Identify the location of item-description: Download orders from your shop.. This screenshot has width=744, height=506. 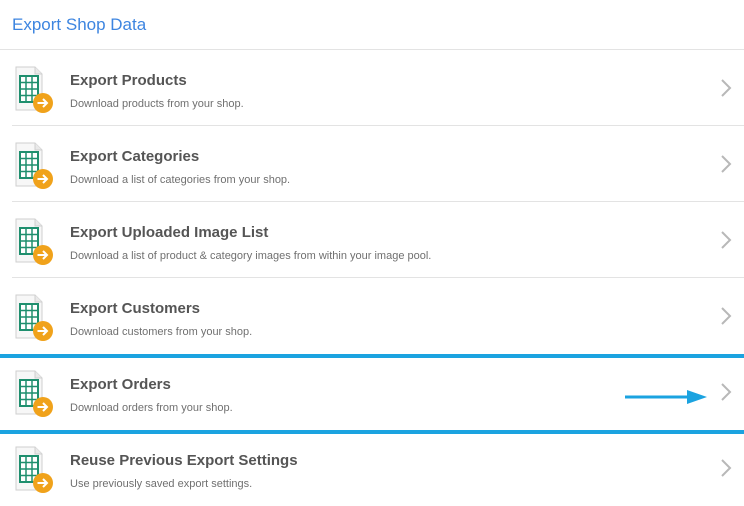
(151, 408).